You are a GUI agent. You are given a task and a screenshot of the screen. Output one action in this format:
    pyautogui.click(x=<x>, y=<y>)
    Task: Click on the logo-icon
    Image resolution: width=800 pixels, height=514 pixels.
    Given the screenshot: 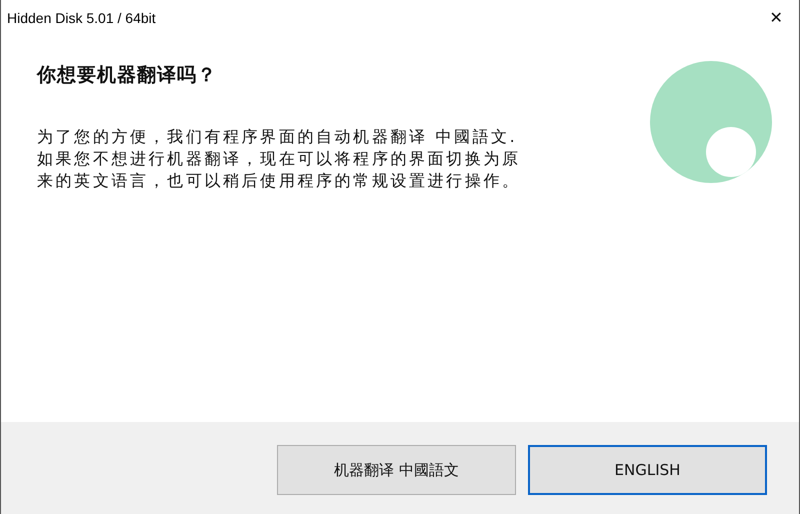 What is the action you would take?
    pyautogui.click(x=711, y=122)
    